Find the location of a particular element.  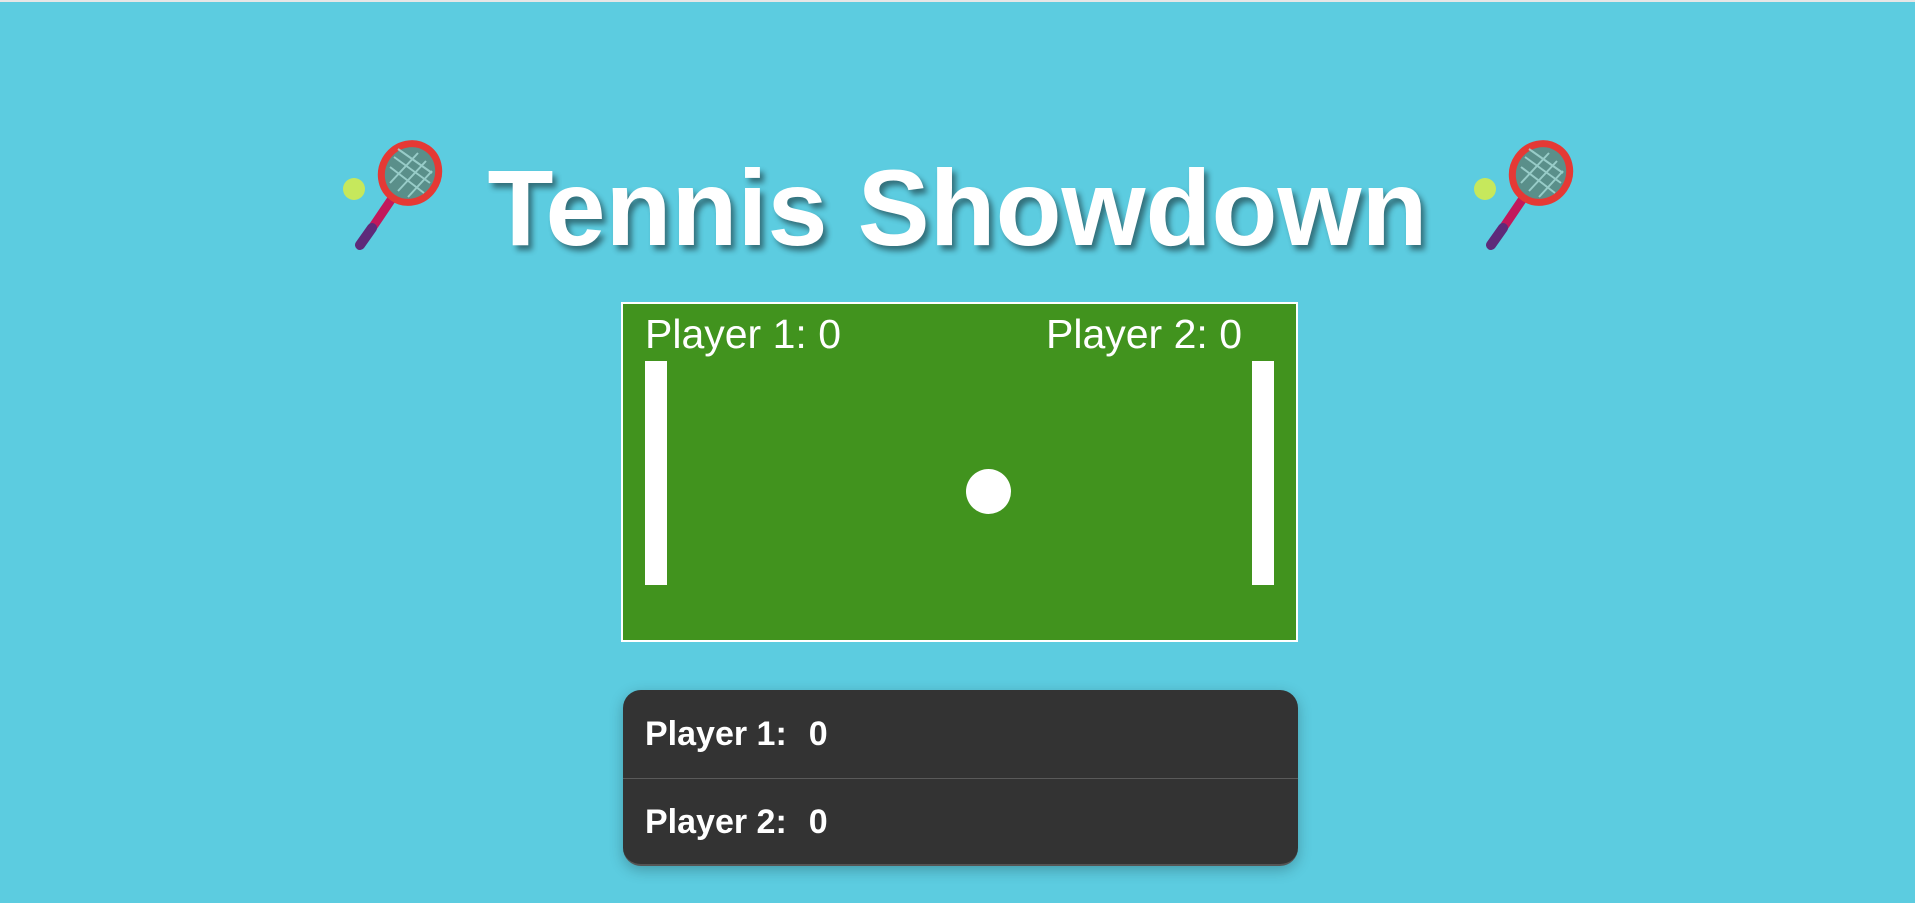

scoreboard-label: Player 1: is located at coordinates (716, 733).